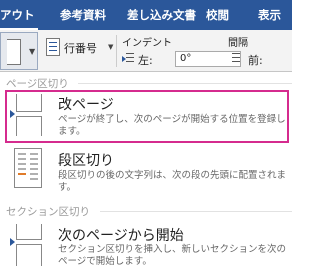 Image resolution: width=320 pixels, height=268 pixels. Describe the element at coordinates (28, 168) in the screenshot. I see `column-break-icon` at that location.